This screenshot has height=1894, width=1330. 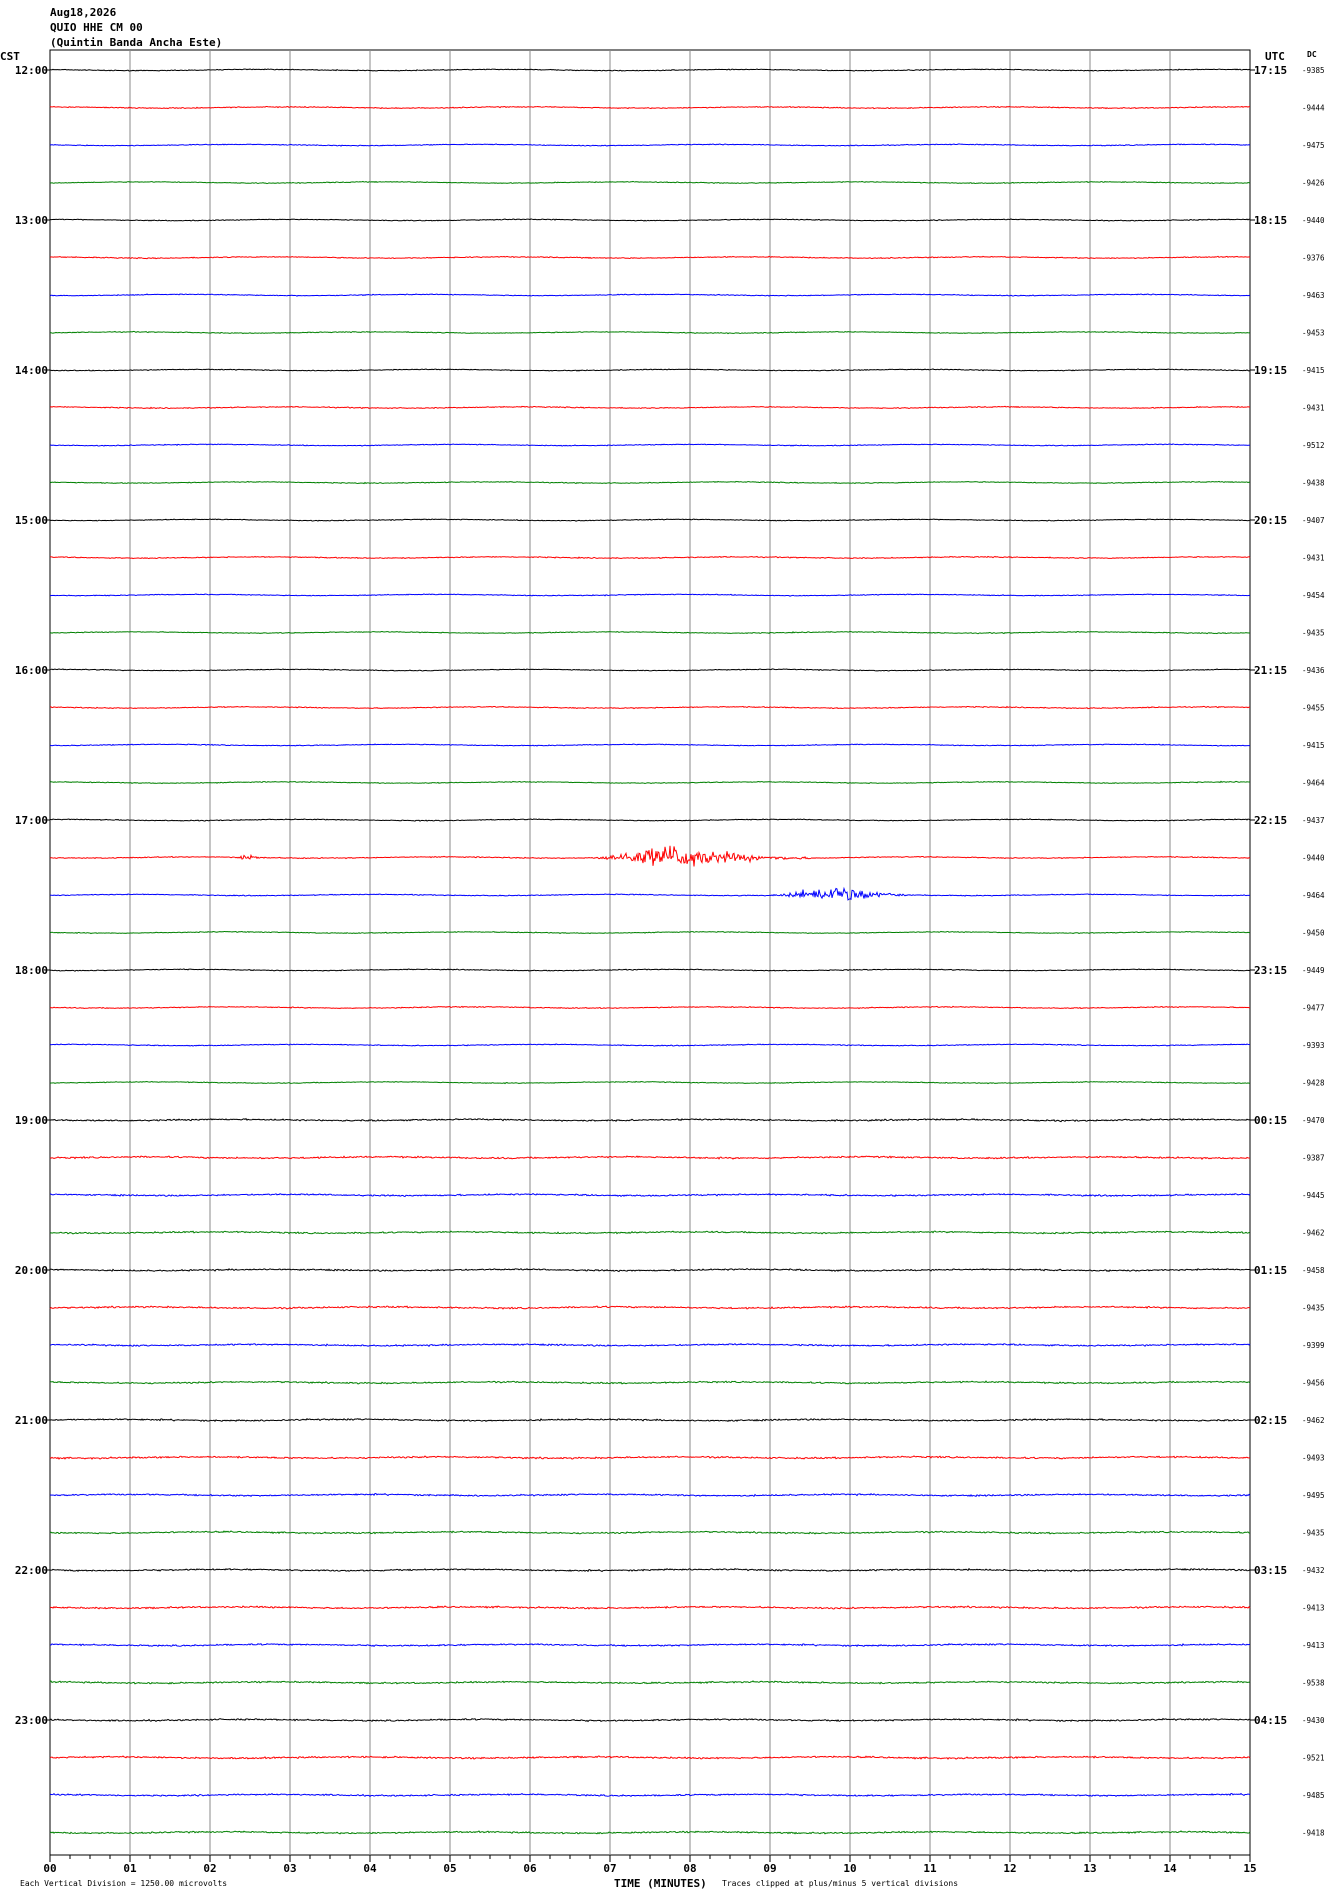 What do you see at coordinates (1313, 1683) in the screenshot?
I see `dc-offset-label: -9538` at bounding box center [1313, 1683].